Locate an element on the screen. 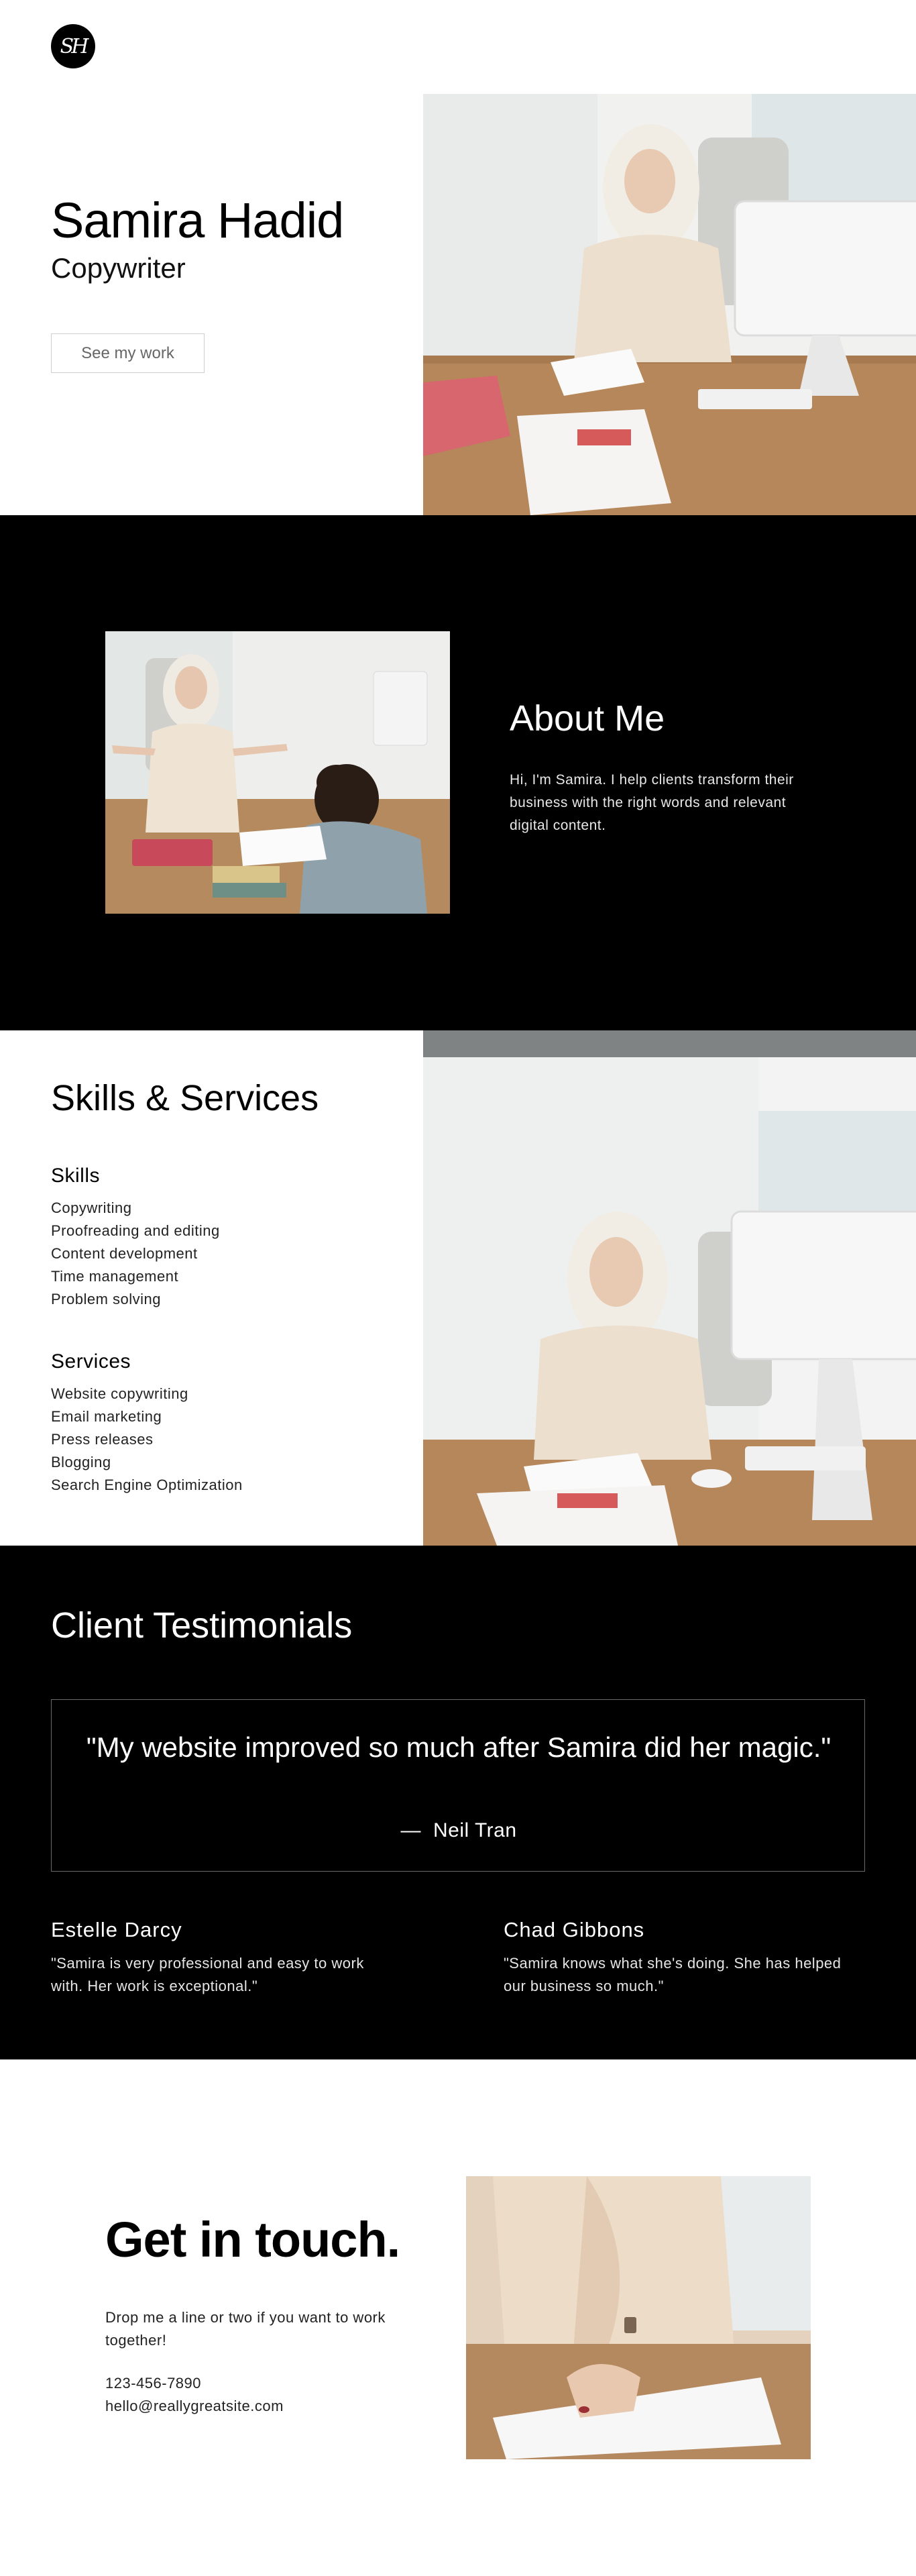 The width and height of the screenshot is (916, 2576). list-item: Problem solving is located at coordinates (106, 1299).